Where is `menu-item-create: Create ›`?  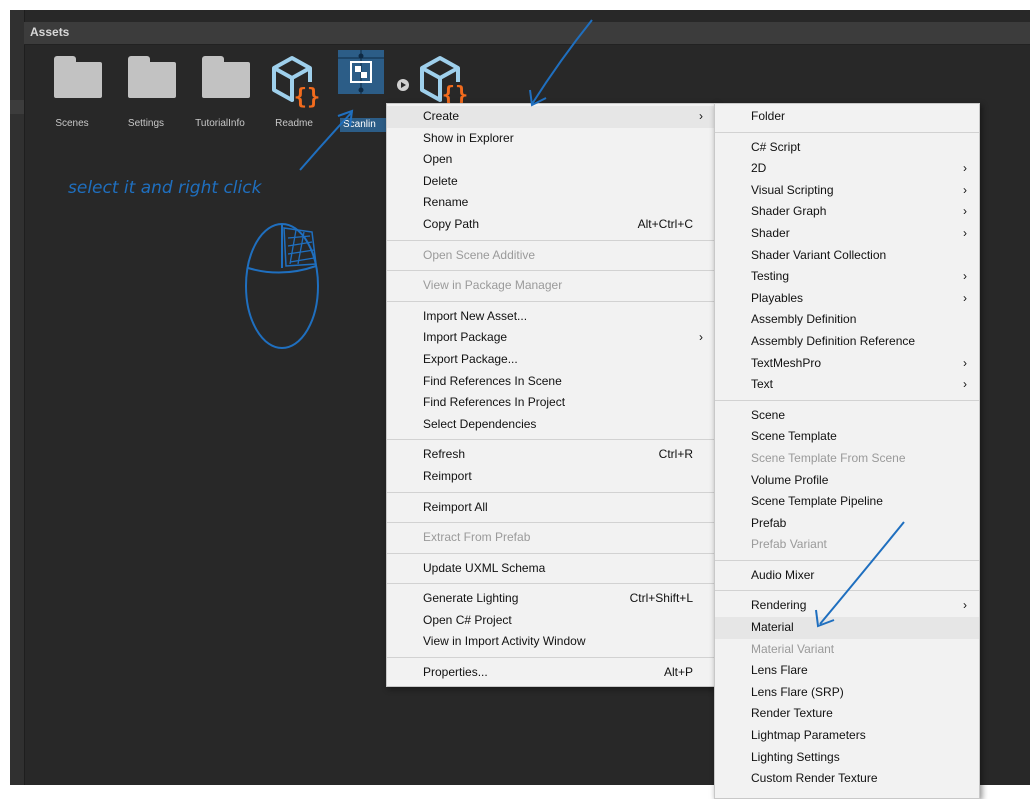
menu-item-create: Create › is located at coordinates (551, 117).